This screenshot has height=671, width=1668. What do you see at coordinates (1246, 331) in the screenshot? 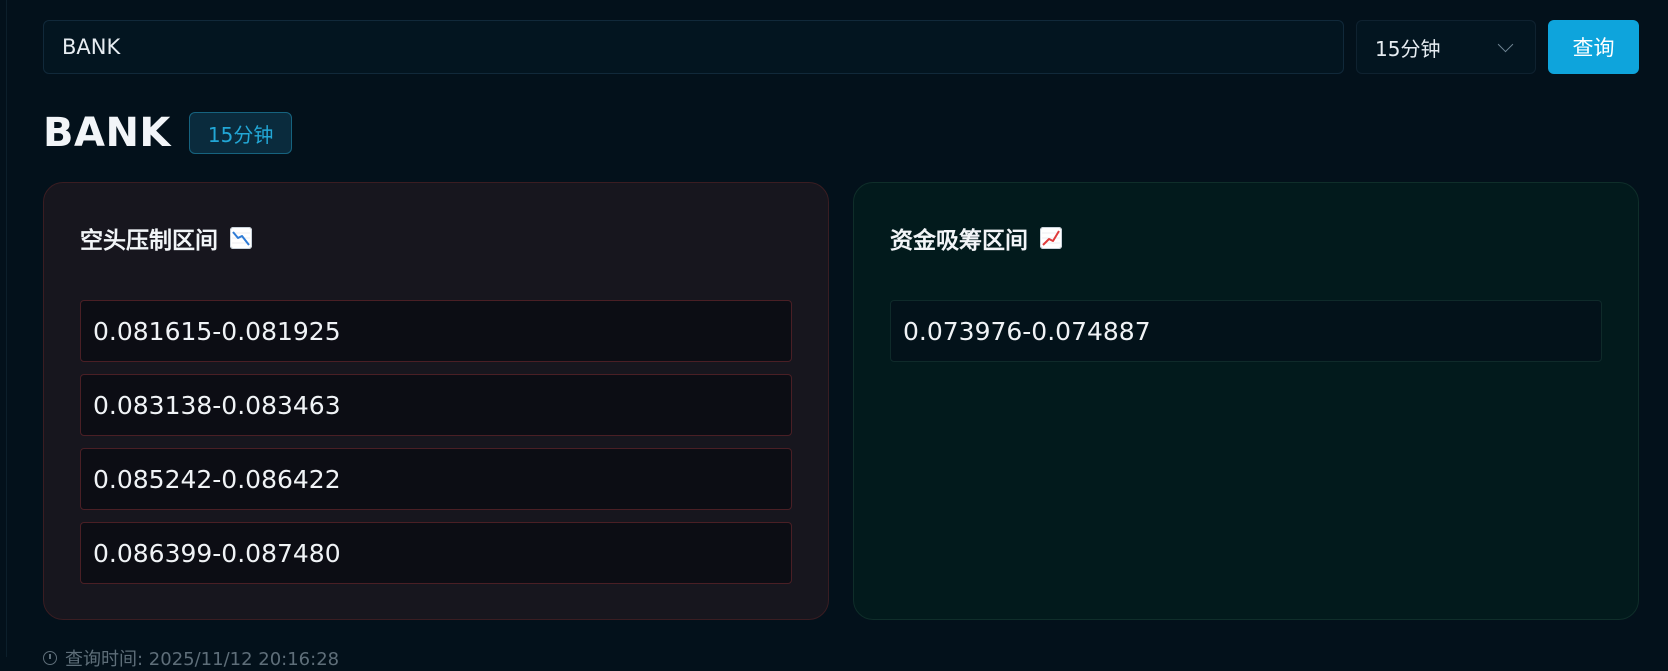
I see `range-item: 0.073976-0.074887` at bounding box center [1246, 331].